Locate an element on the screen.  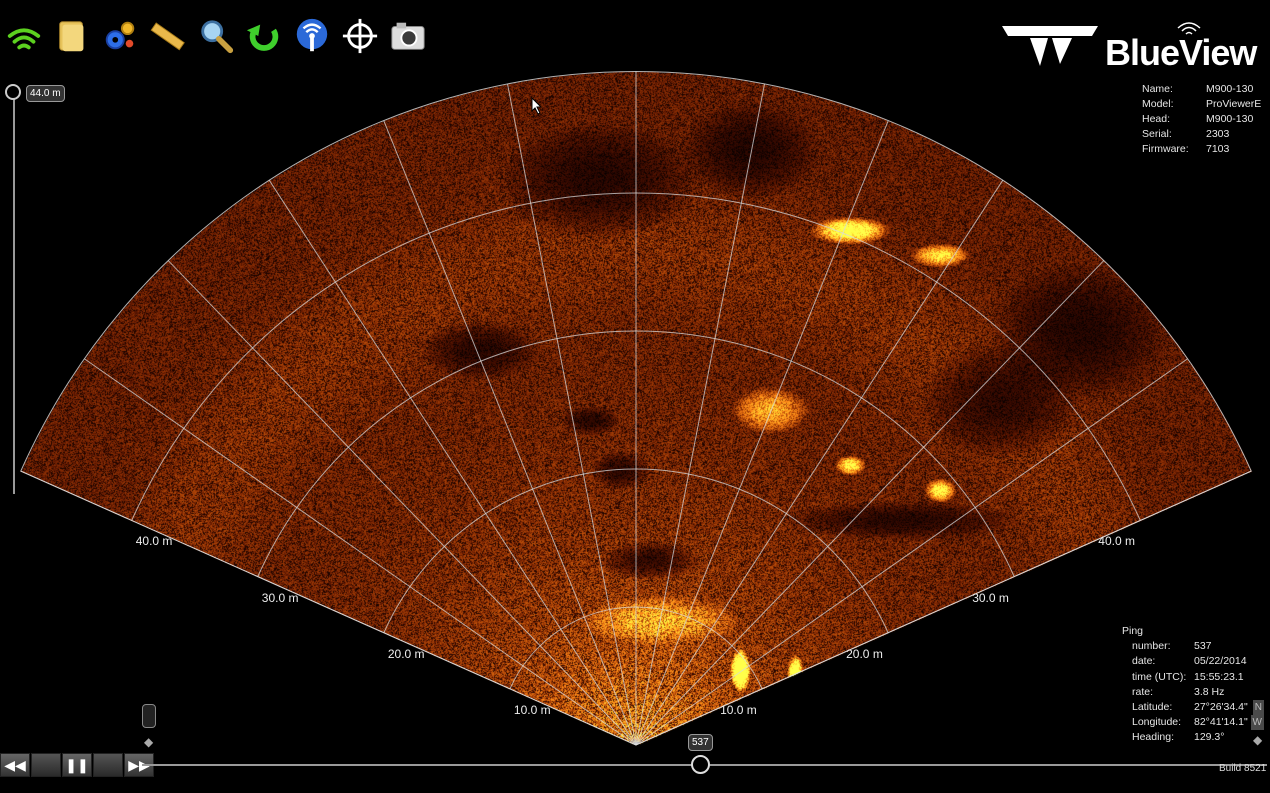
range-slider-track is located at coordinates (14, 294).